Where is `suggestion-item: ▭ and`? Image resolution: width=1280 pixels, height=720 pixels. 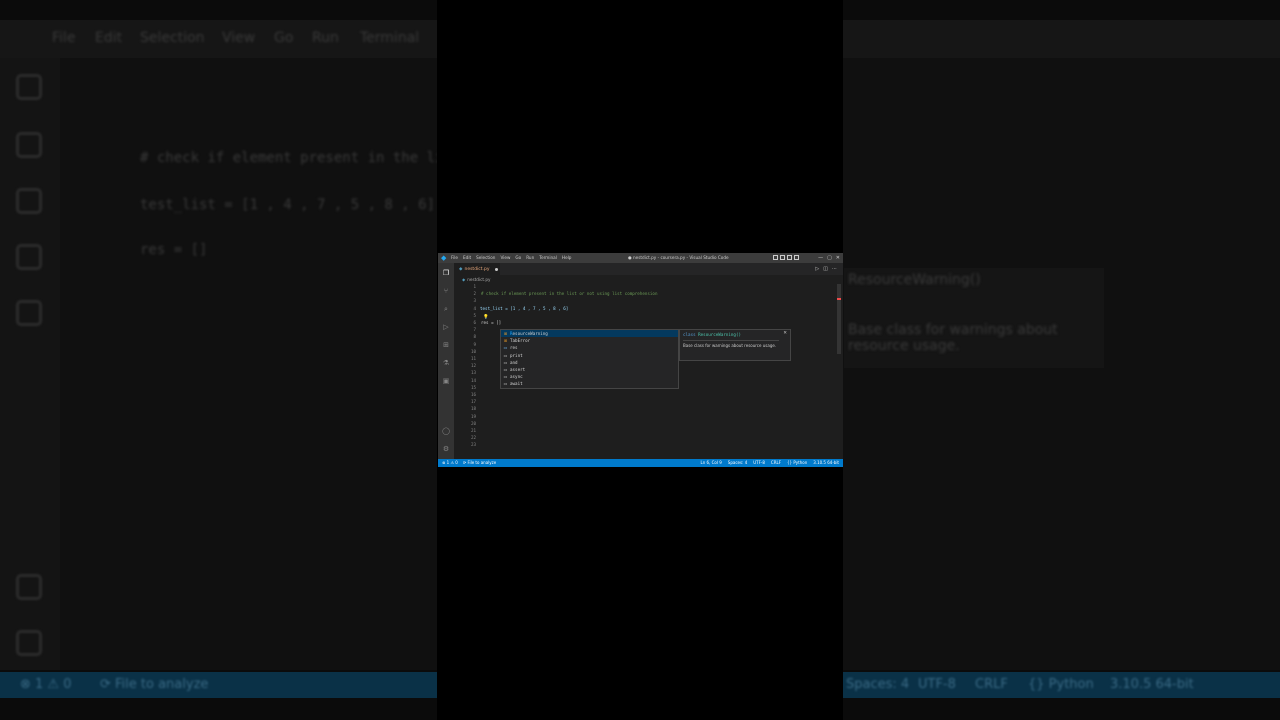 suggestion-item: ▭ and is located at coordinates (589, 362).